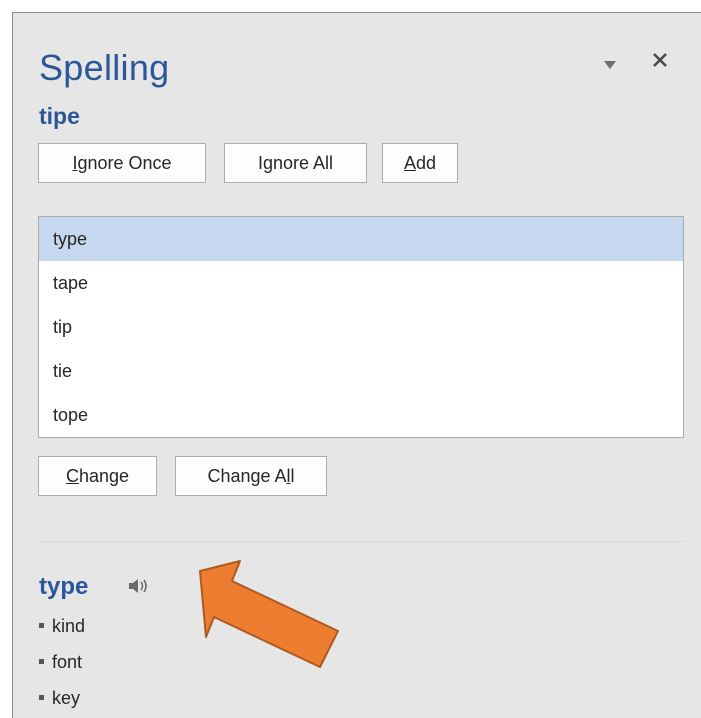 This screenshot has width=701, height=718. Describe the element at coordinates (303, 162) in the screenshot. I see `ignore-all-label: nore All` at that location.